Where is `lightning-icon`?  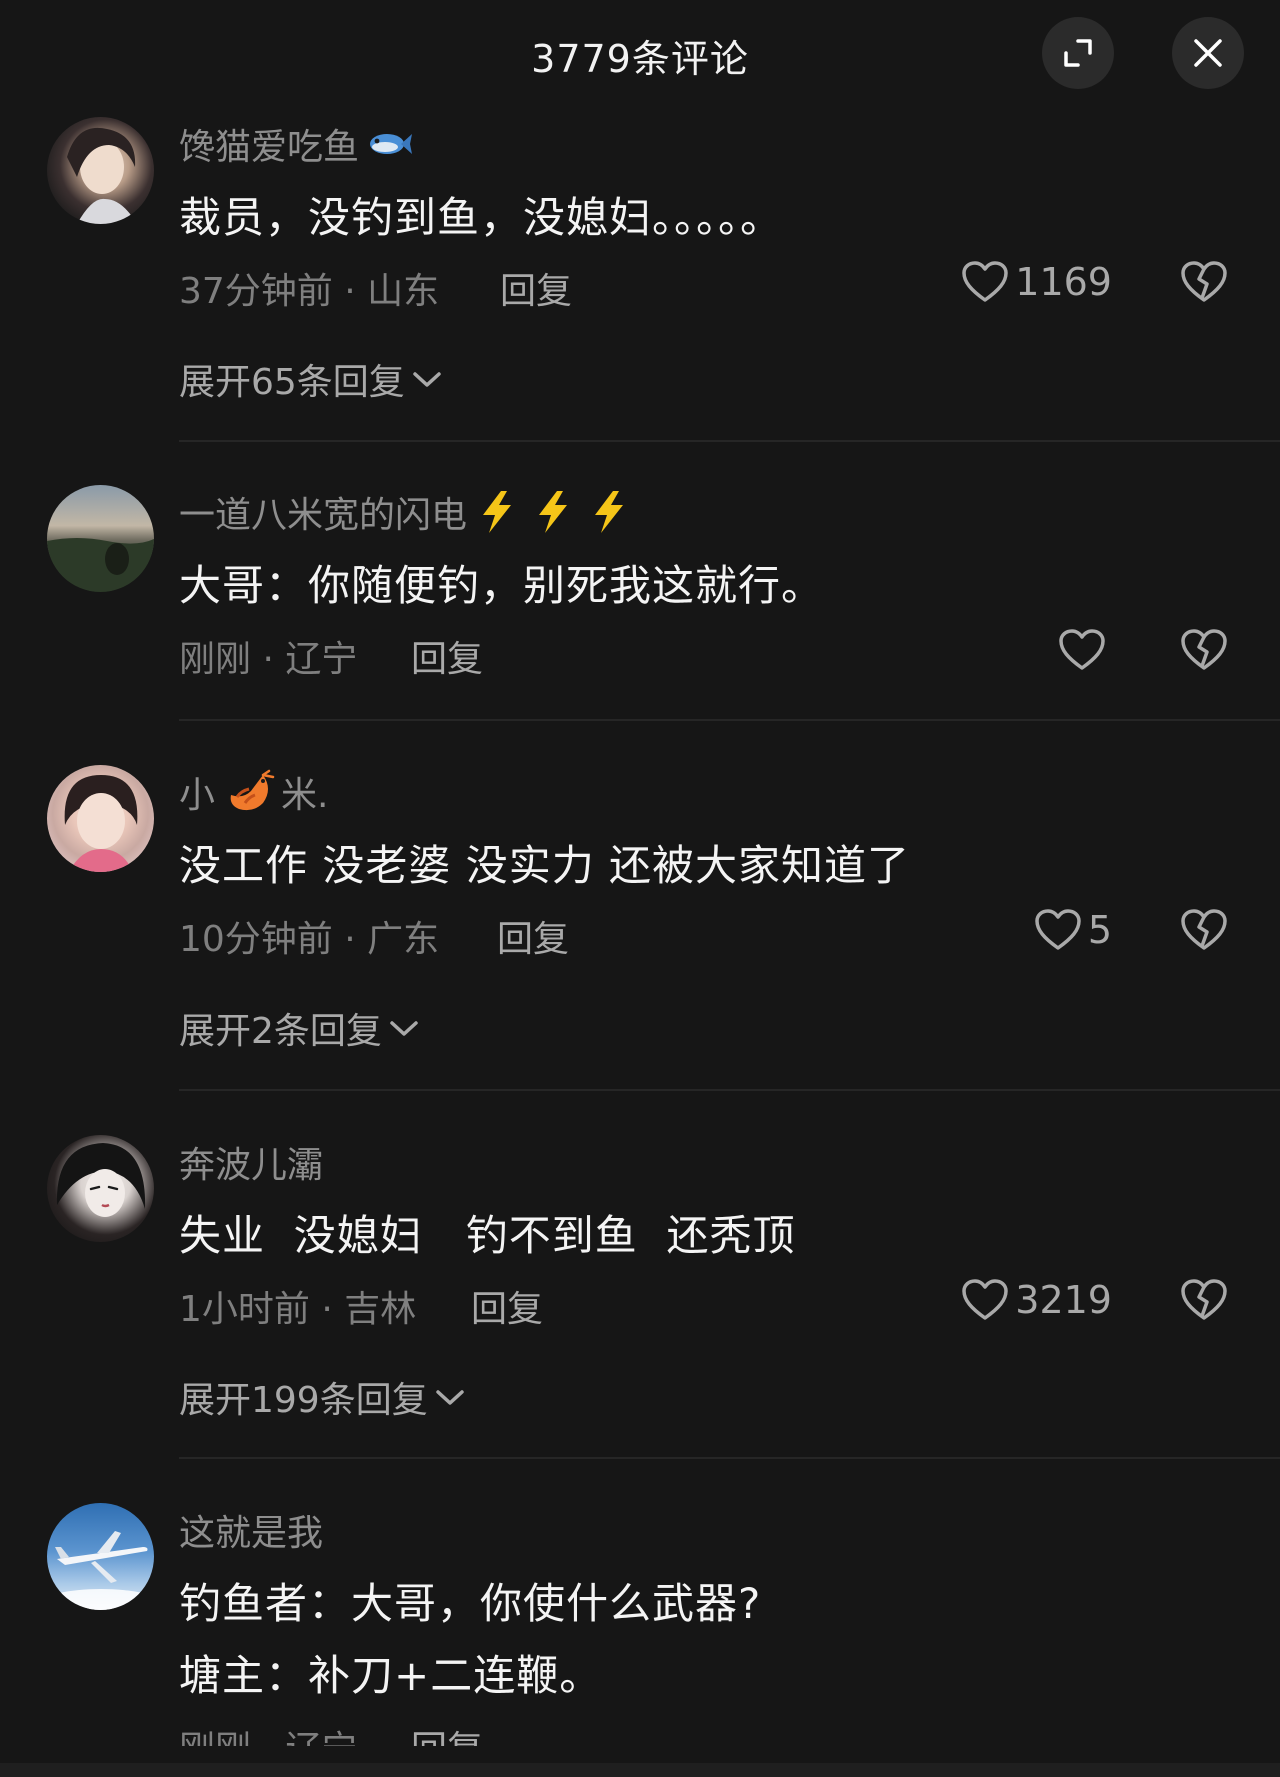 lightning-icon is located at coordinates (555, 512).